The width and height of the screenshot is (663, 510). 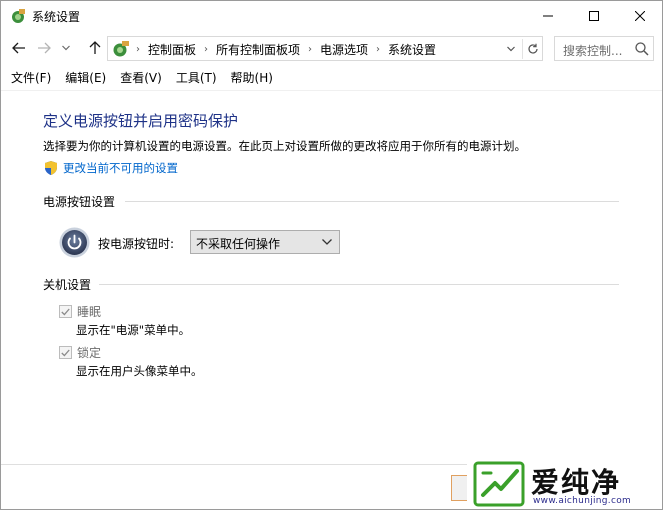 I want to click on lock-description: 显示在用户头像菜单中。, so click(x=139, y=371).